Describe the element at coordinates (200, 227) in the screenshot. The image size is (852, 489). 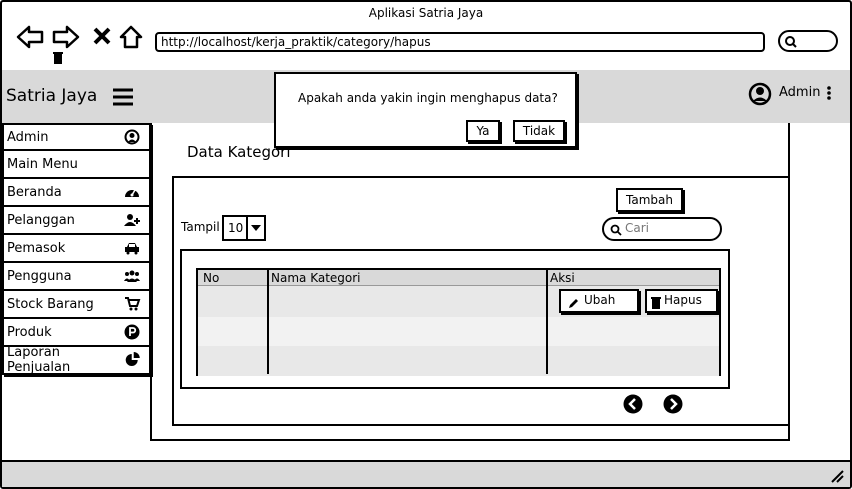
I see `show-label: Tampil` at that location.